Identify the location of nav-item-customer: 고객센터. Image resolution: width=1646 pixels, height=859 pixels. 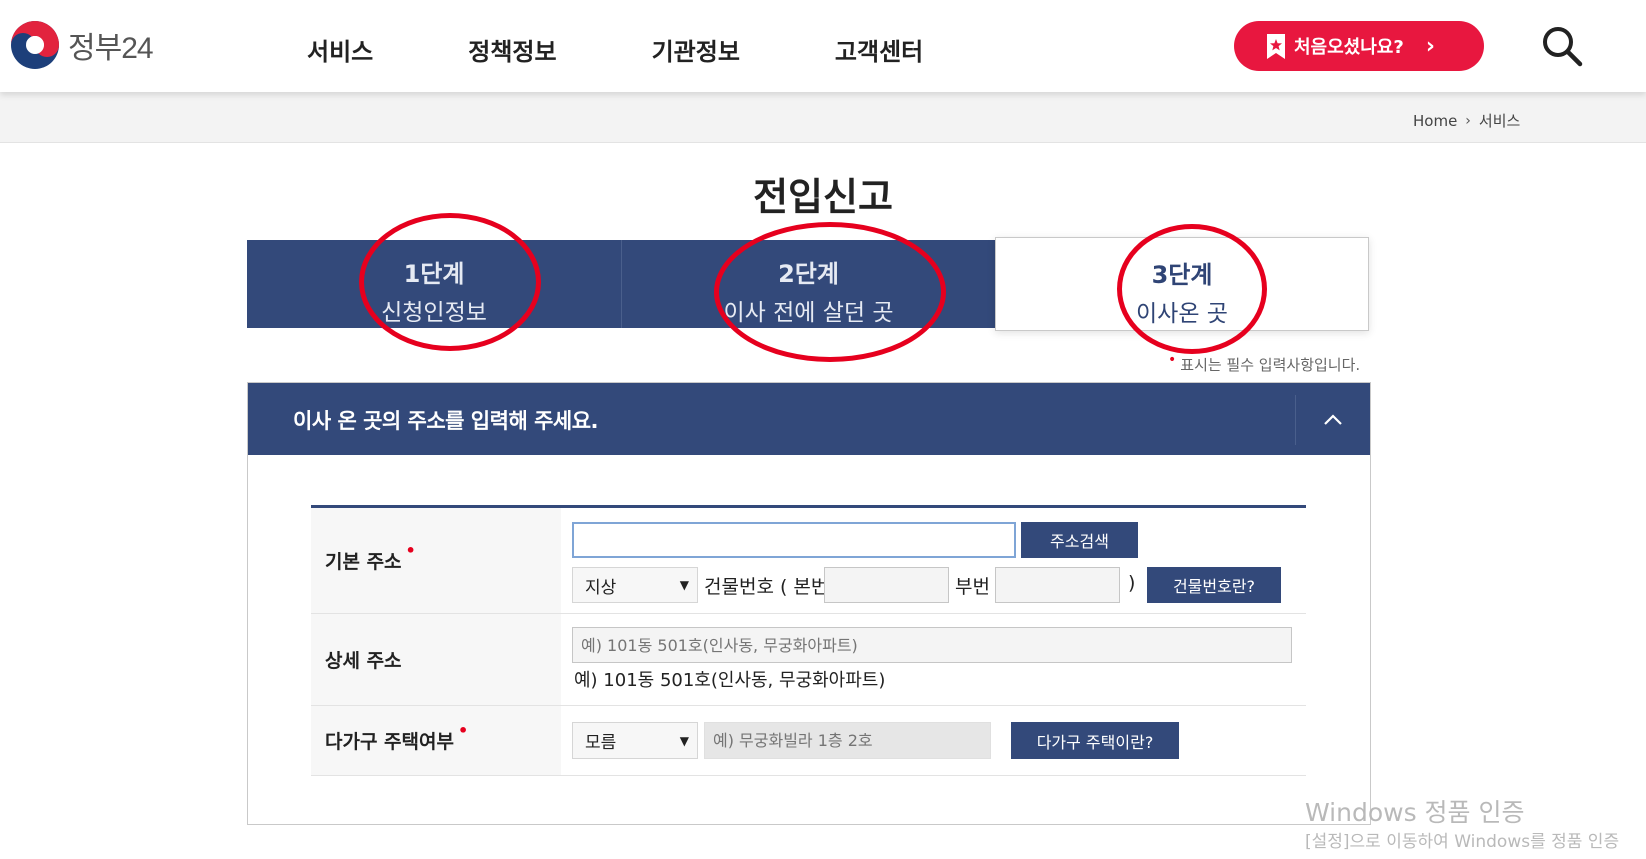
(879, 49).